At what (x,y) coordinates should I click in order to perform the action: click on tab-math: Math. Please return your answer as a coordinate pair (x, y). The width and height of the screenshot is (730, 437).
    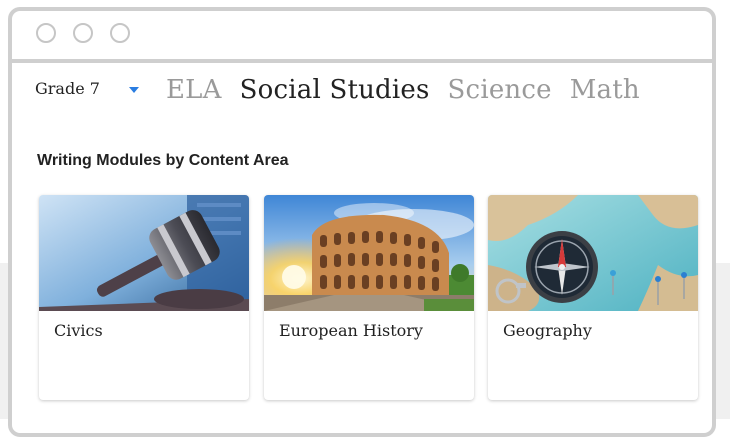
    Looking at the image, I should click on (605, 90).